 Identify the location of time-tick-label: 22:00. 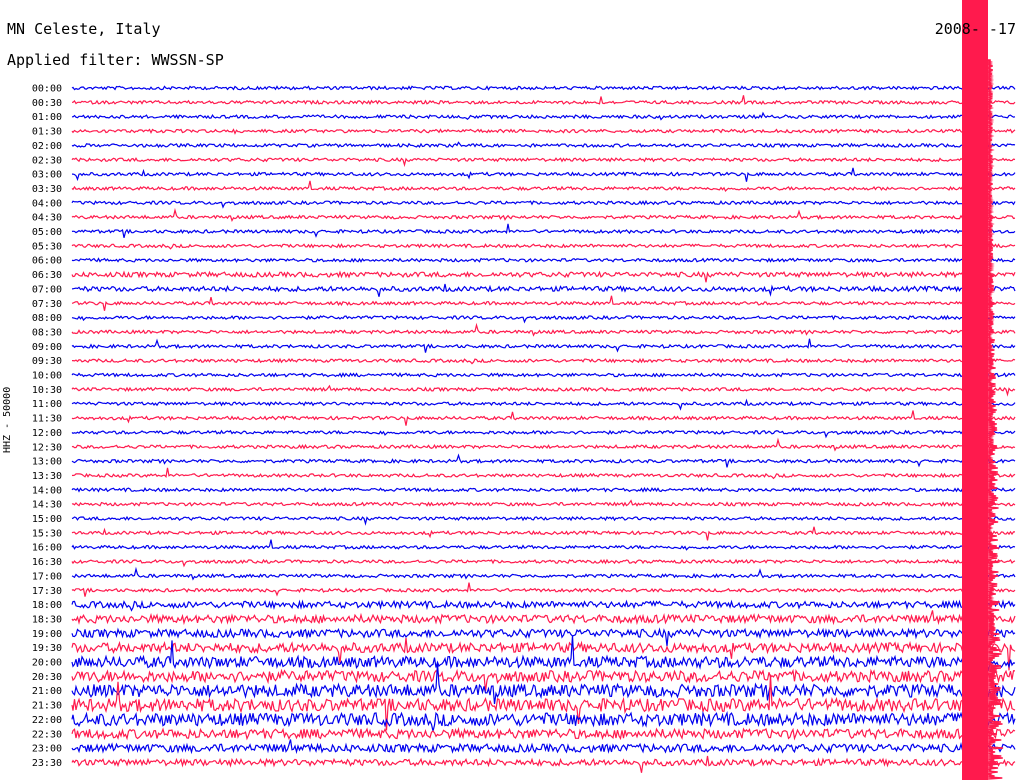
(47, 720).